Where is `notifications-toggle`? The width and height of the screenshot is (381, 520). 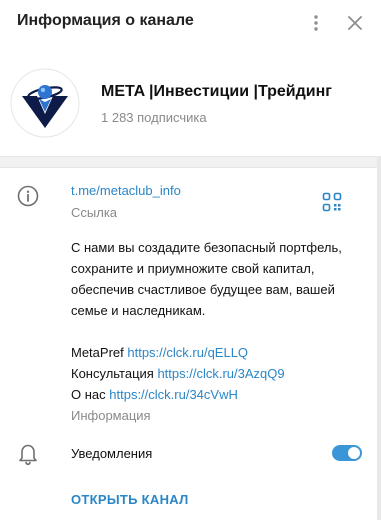 notifications-toggle is located at coordinates (347, 453).